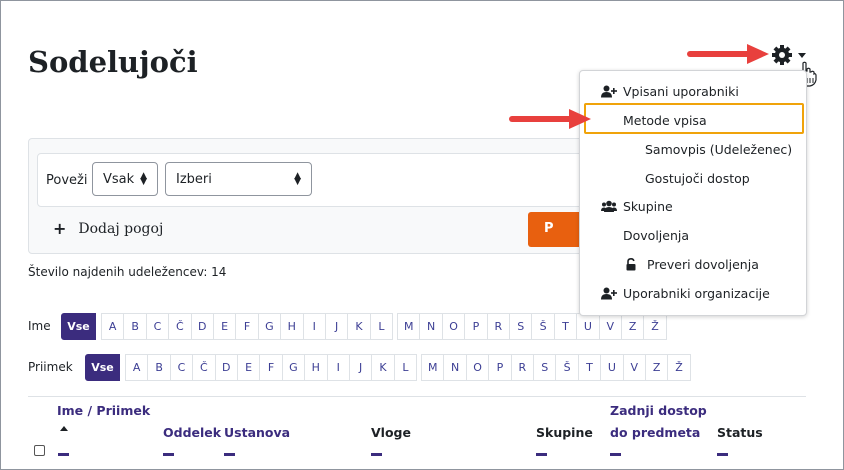 The image size is (844, 470). What do you see at coordinates (405, 367) in the screenshot?
I see `lastname-letter-button: L` at bounding box center [405, 367].